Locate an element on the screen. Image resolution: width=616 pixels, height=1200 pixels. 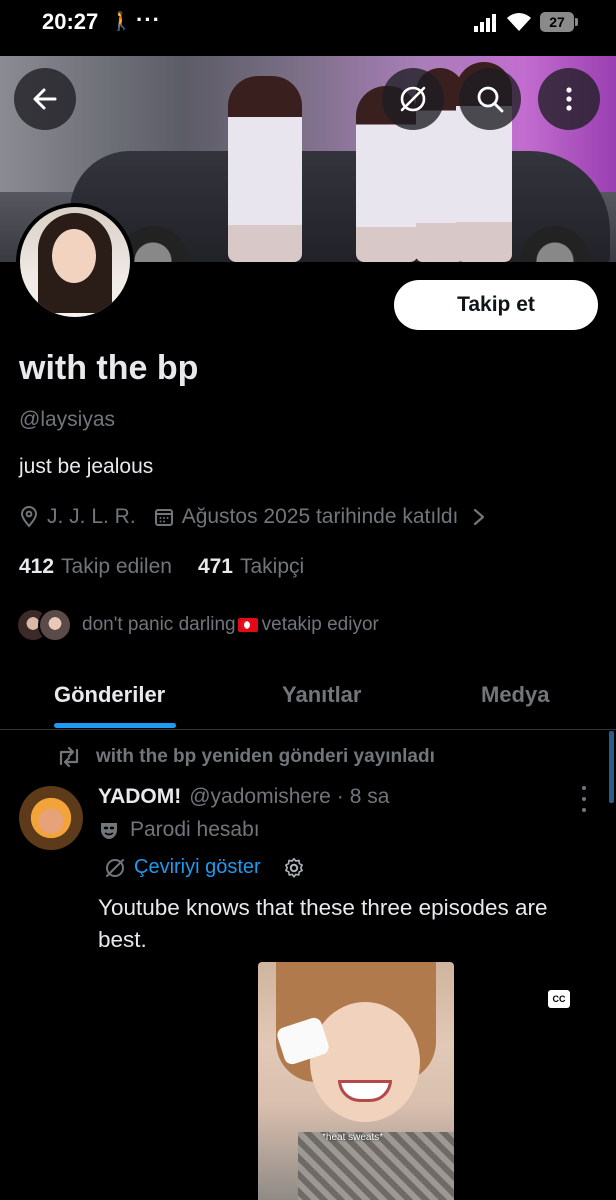
post-media-video: *heat sweats* is located at coordinates (356, 1081).